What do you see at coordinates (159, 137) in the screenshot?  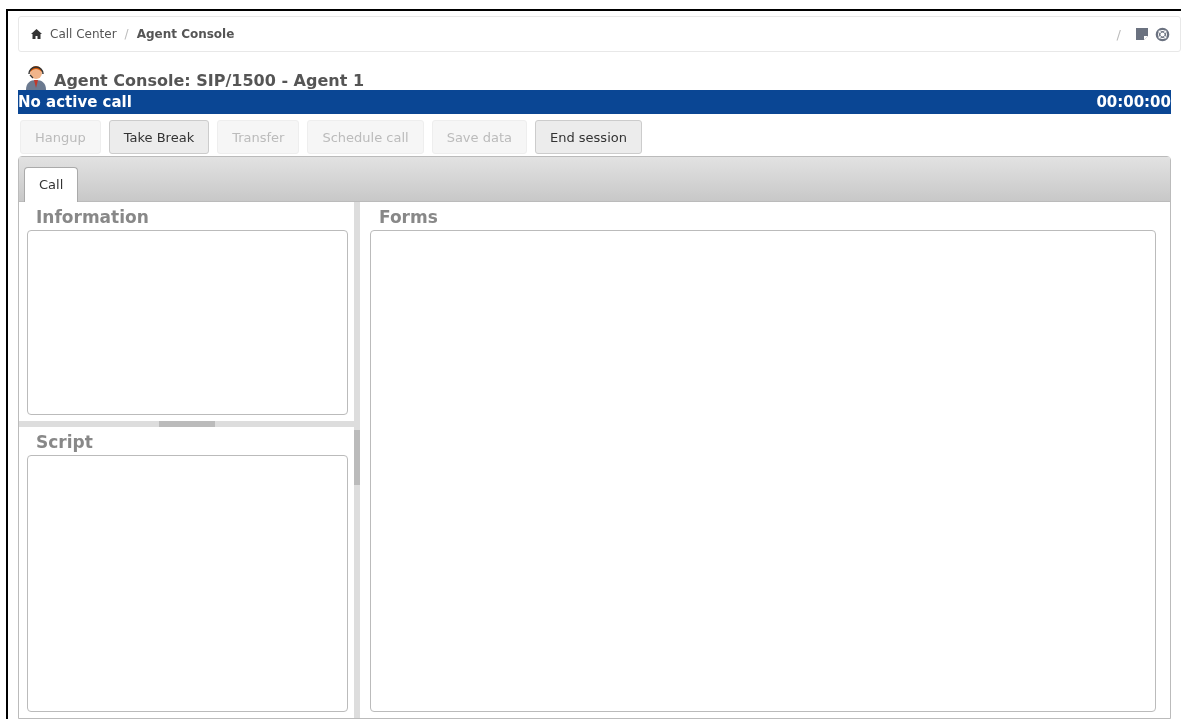 I see `action-button: Take Break` at bounding box center [159, 137].